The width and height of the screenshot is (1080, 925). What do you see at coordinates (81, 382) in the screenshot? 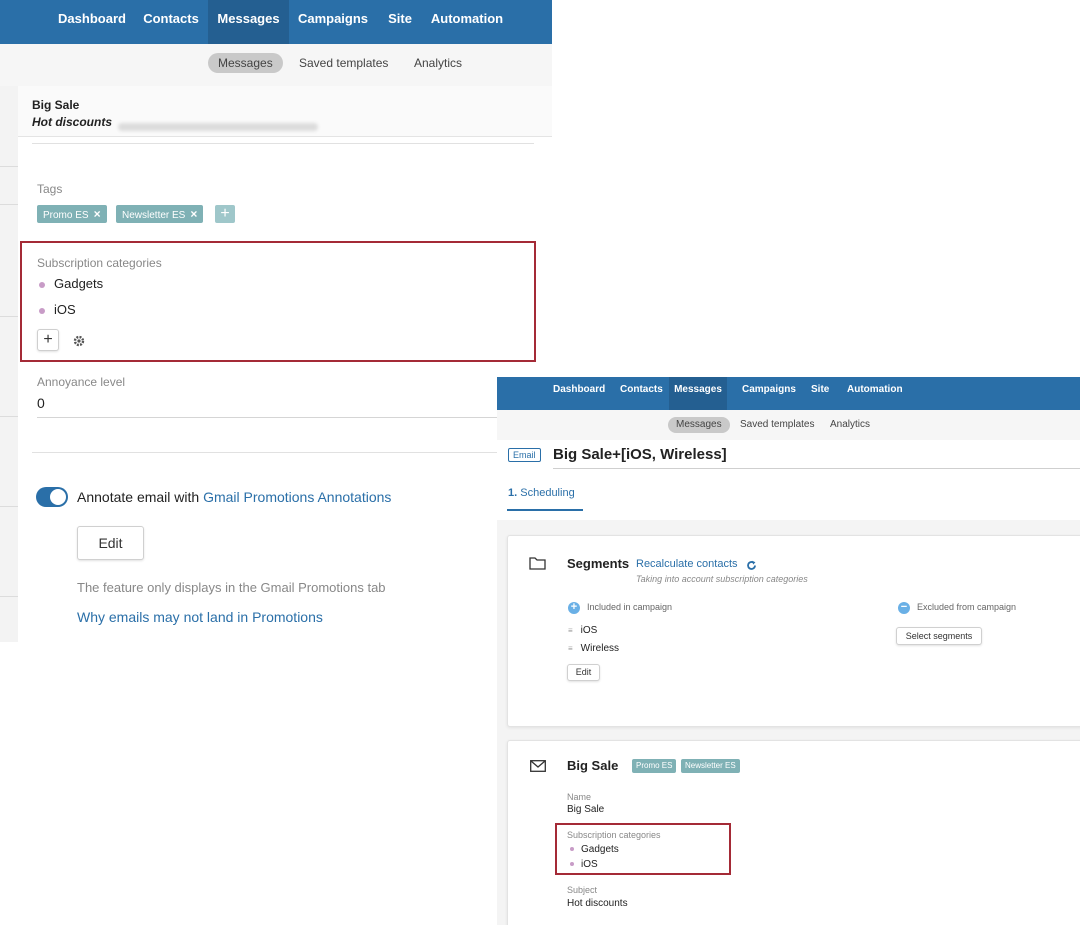
I see `annoyance-label: Annoyance level` at bounding box center [81, 382].